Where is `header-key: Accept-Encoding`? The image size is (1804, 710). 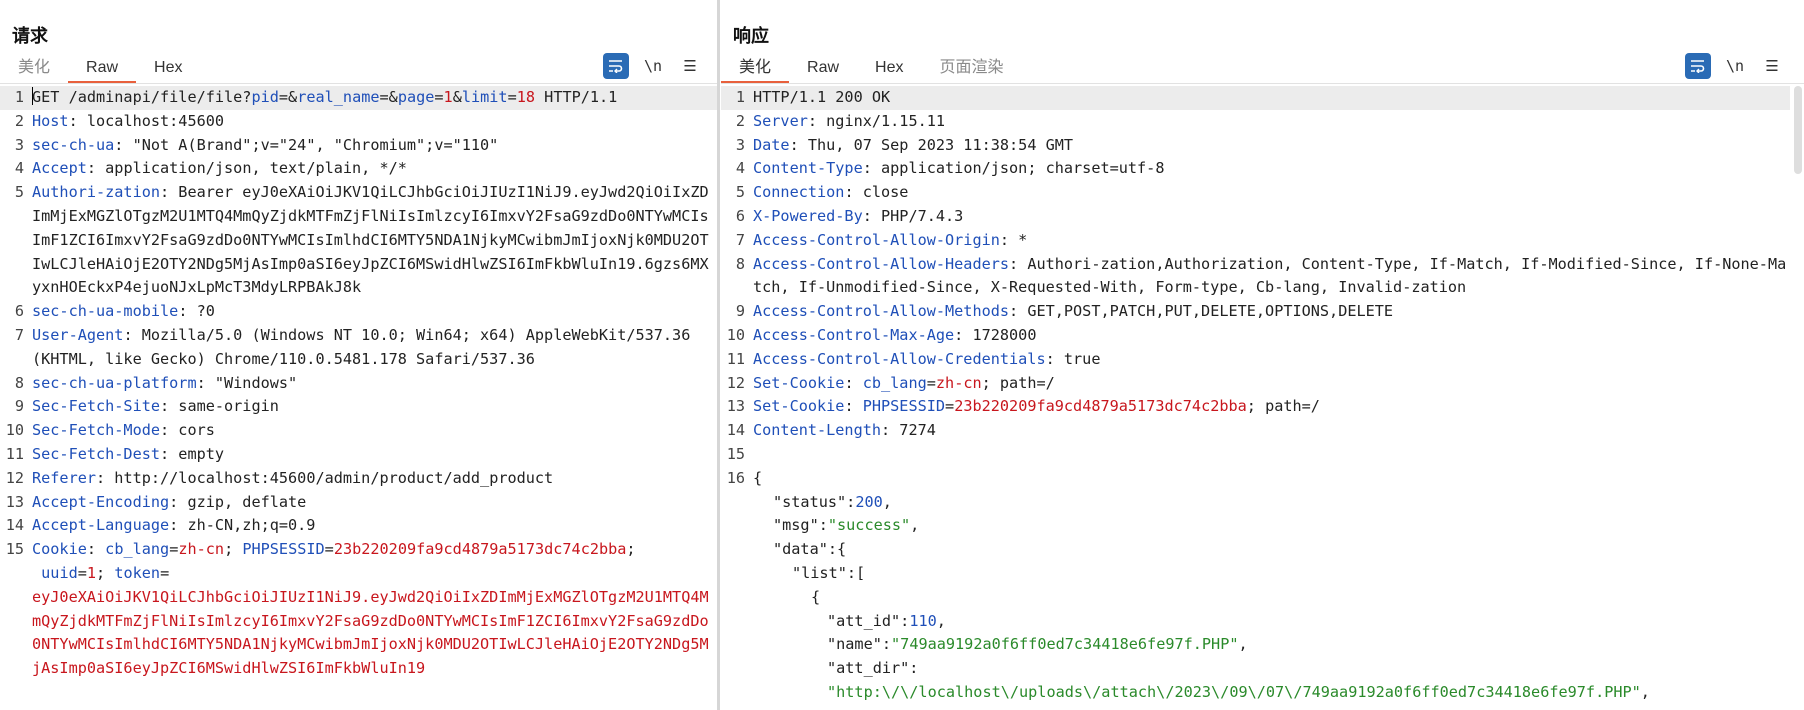
header-key: Accept-Encoding is located at coordinates (101, 501).